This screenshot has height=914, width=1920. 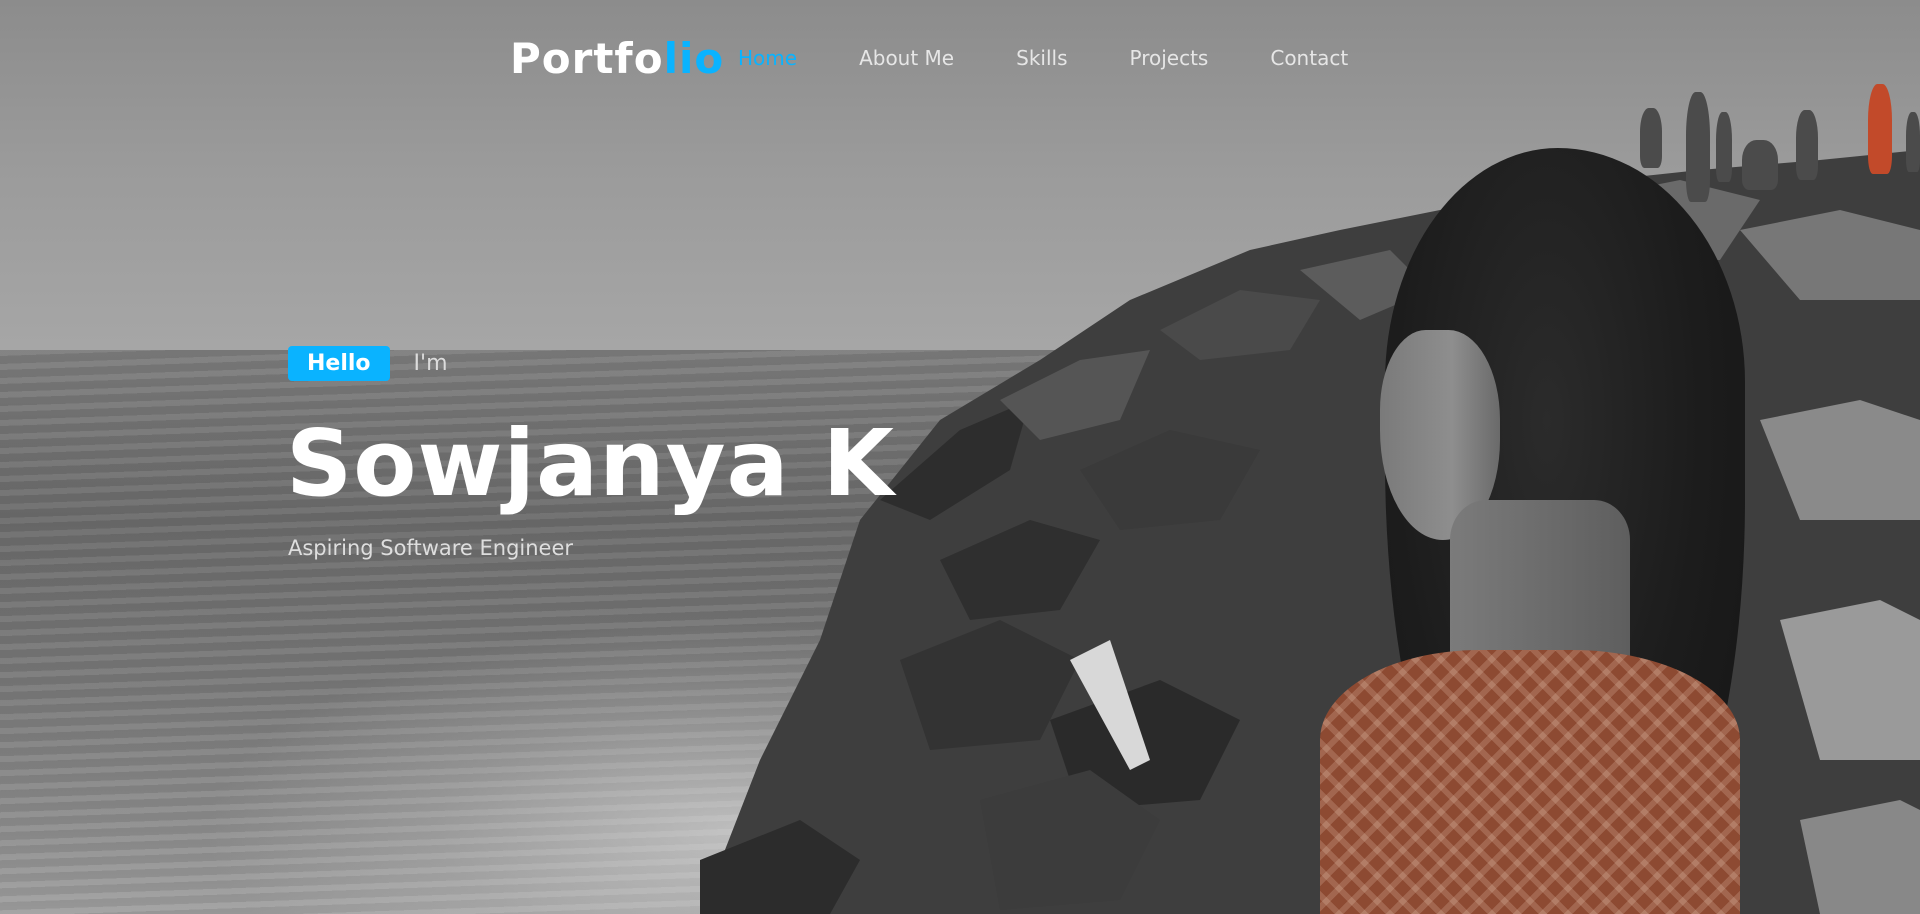 I want to click on greeting-text: I'm, so click(x=430, y=363).